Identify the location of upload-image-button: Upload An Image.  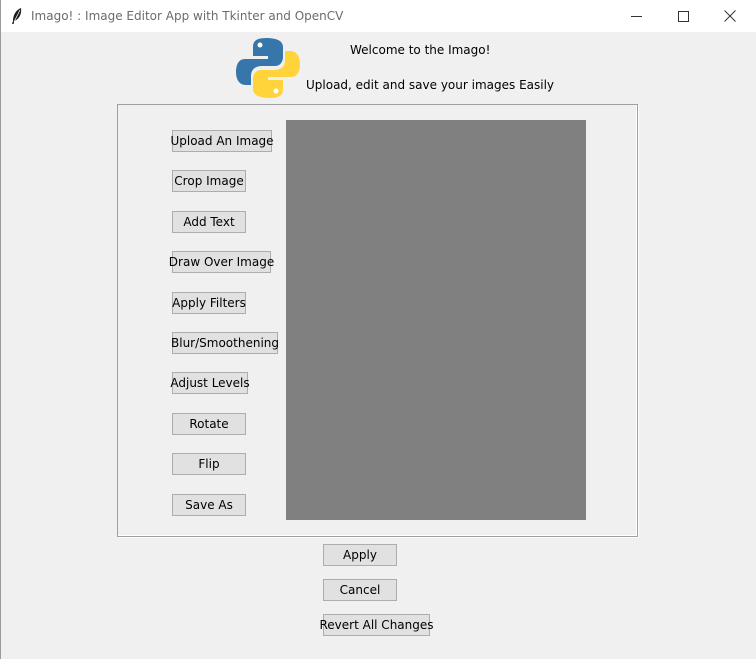
(222, 141).